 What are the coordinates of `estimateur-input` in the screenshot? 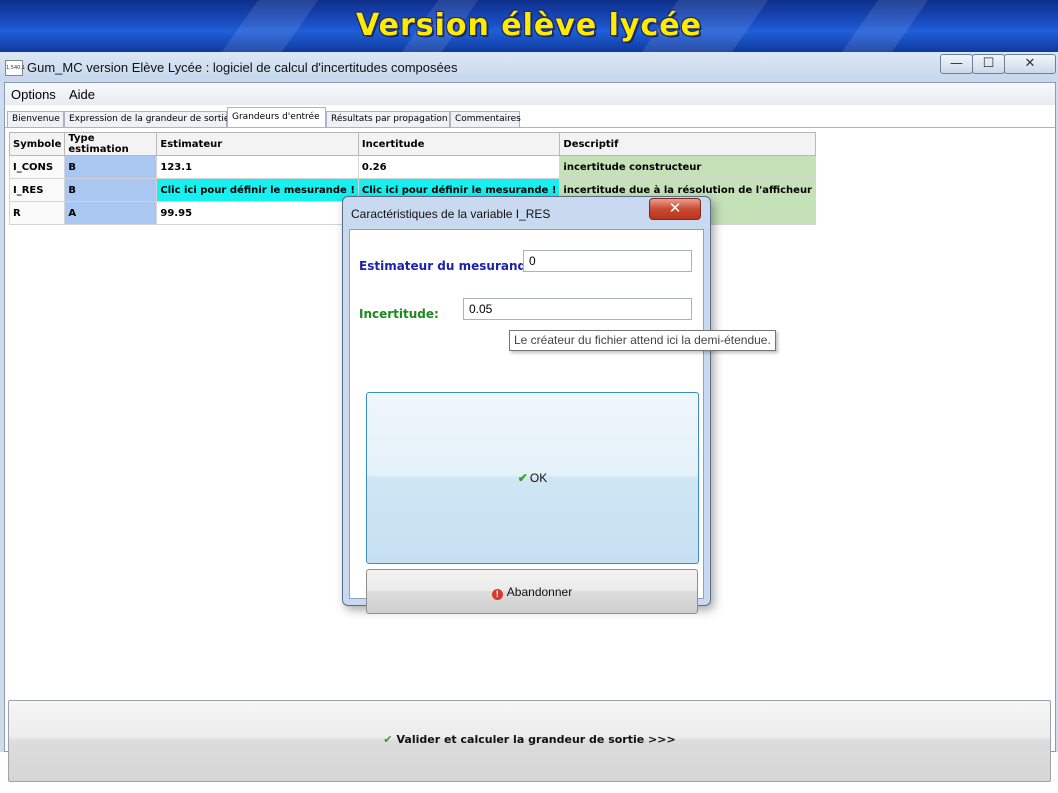 It's located at (607, 261).